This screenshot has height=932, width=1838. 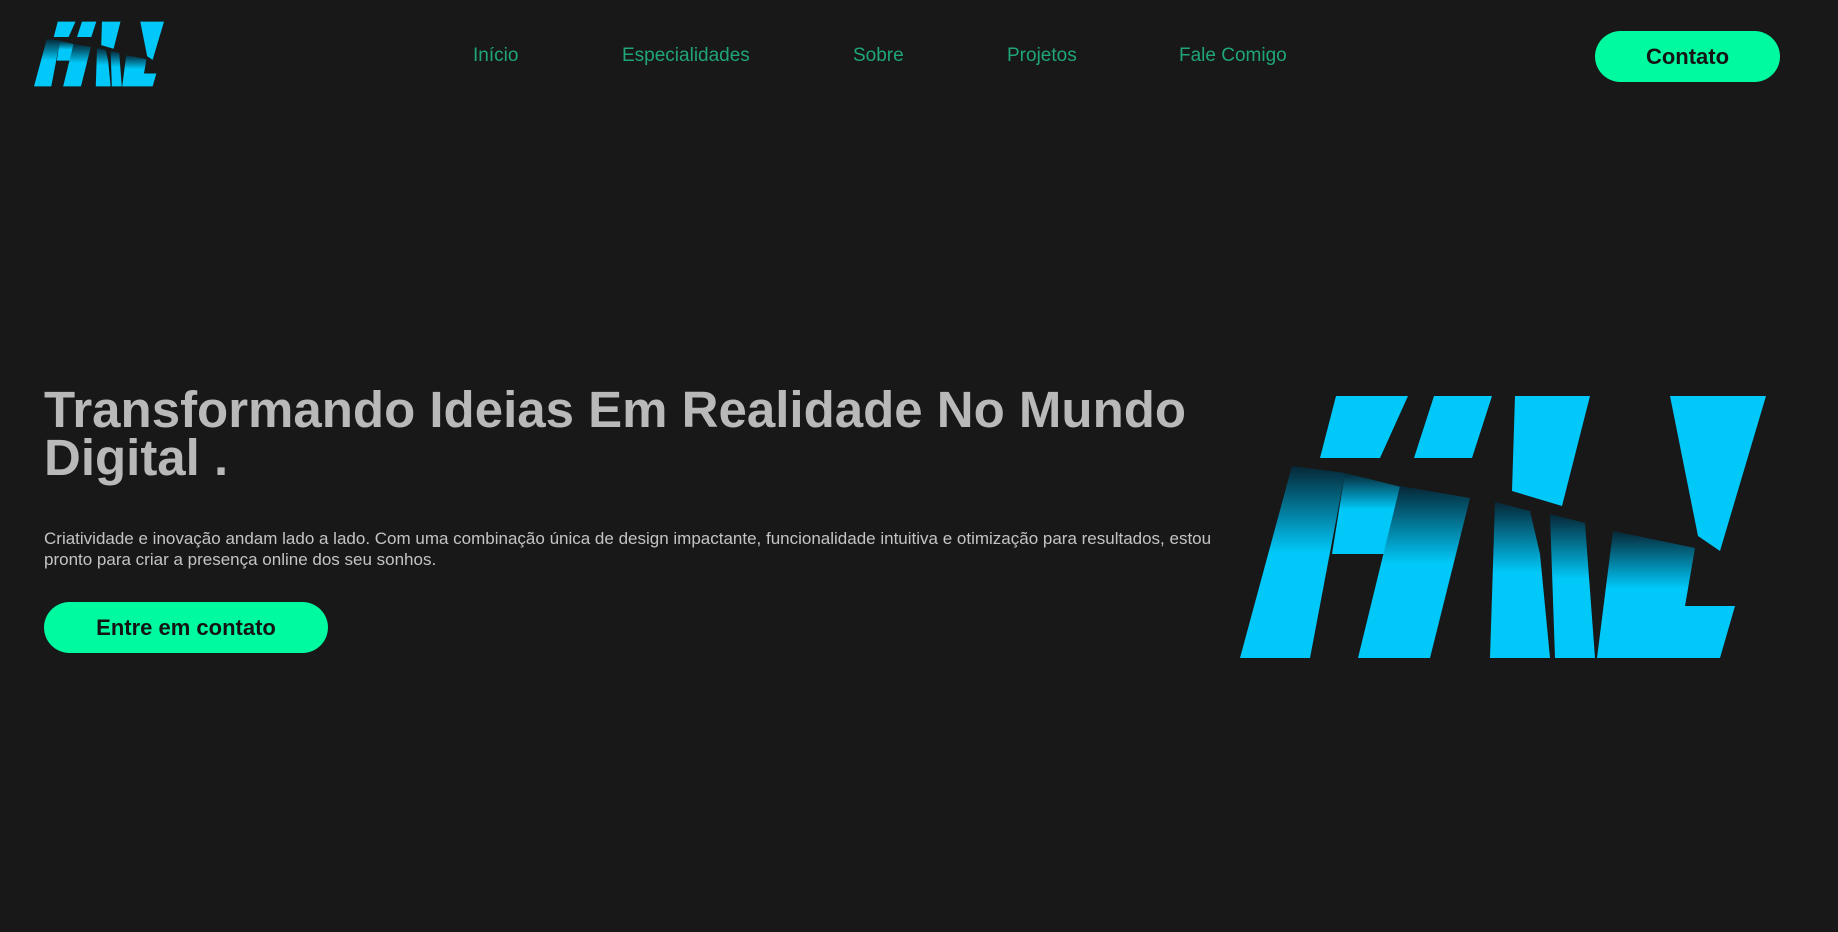 What do you see at coordinates (495, 56) in the screenshot?
I see `nav-link-inicio: Início` at bounding box center [495, 56].